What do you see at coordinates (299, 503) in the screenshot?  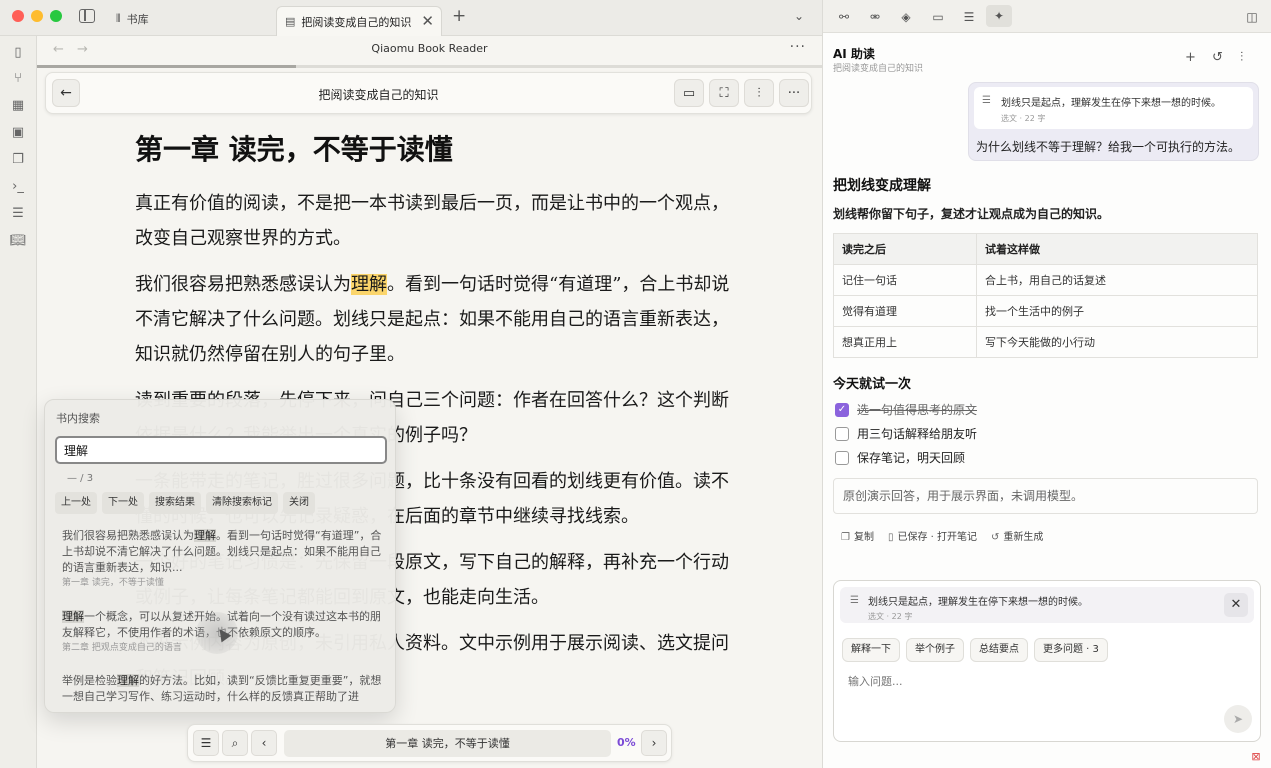 I see `close-search-button: 关闭` at bounding box center [299, 503].